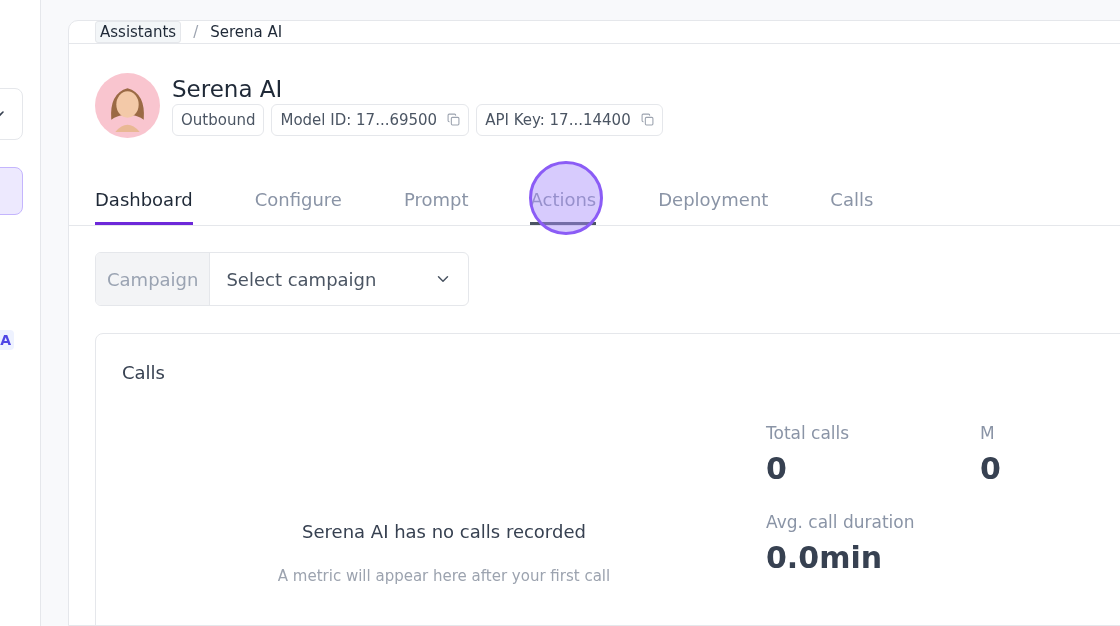 The height and width of the screenshot is (626, 1120). What do you see at coordinates (144, 207) in the screenshot?
I see `tab: Dashboard` at bounding box center [144, 207].